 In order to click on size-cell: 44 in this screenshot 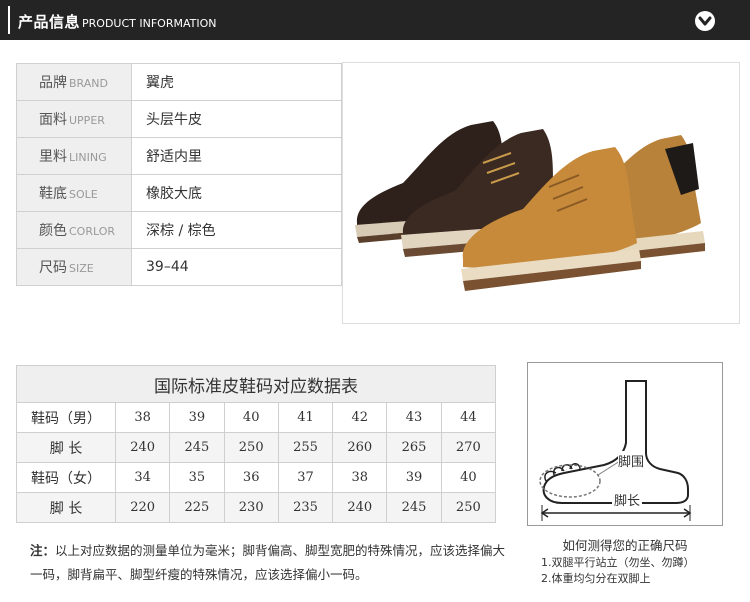, I will do `click(468, 417)`.